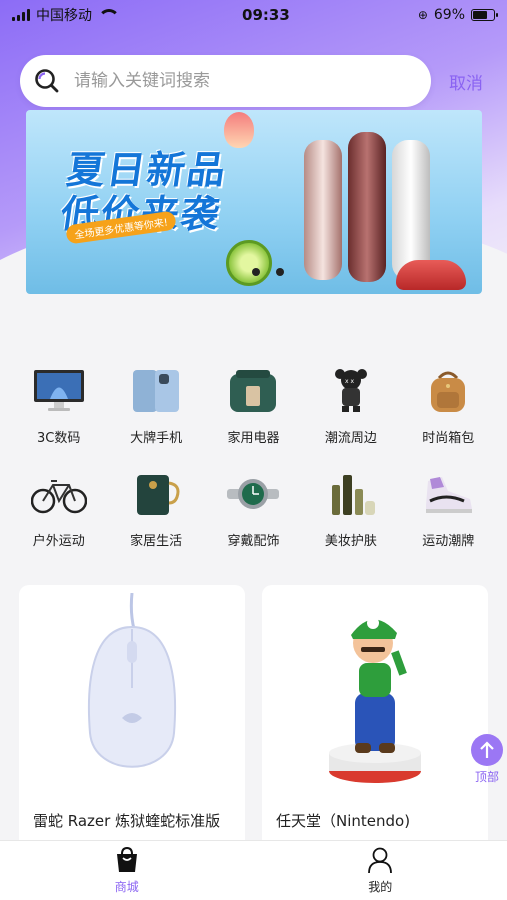 The image size is (507, 900). Describe the element at coordinates (132, 692) in the screenshot. I see `product-image-mouse` at that location.